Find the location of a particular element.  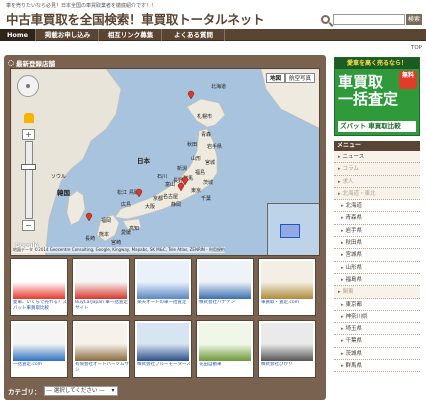

map-type-satellite-button: 航空写真 is located at coordinates (299, 78).